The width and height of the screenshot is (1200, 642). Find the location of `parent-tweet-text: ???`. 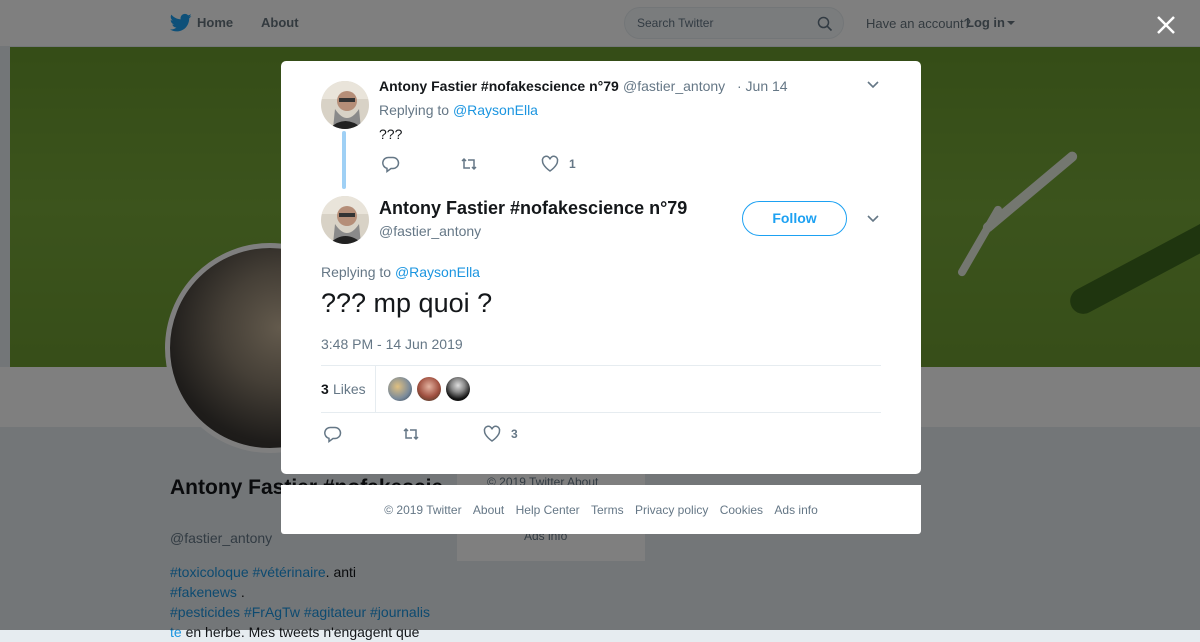

parent-tweet-text: ??? is located at coordinates (391, 134).